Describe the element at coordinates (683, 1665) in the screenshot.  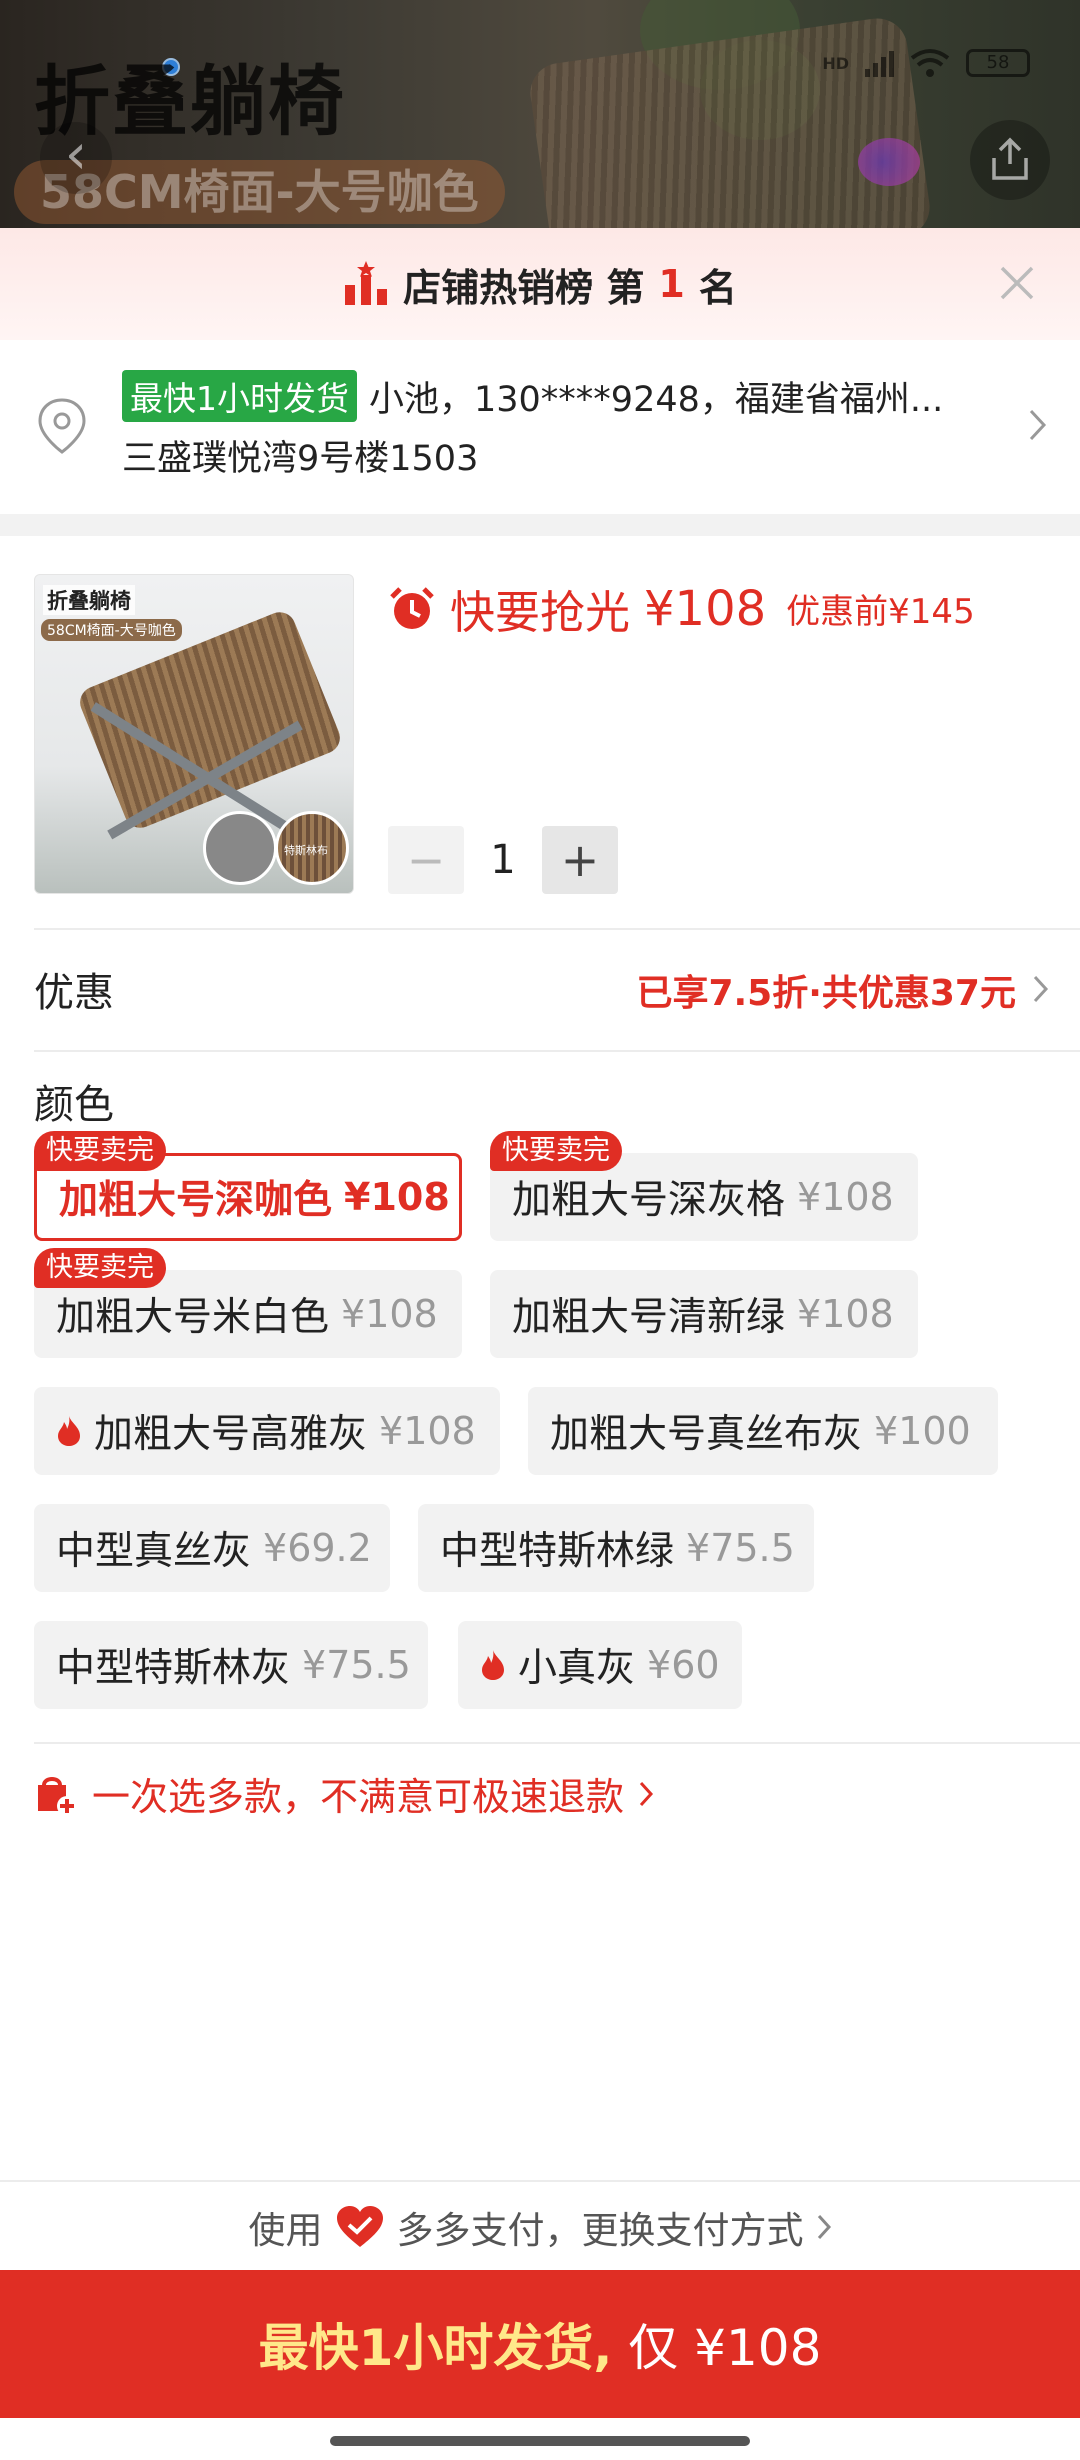
I see `option-price: ¥60` at that location.